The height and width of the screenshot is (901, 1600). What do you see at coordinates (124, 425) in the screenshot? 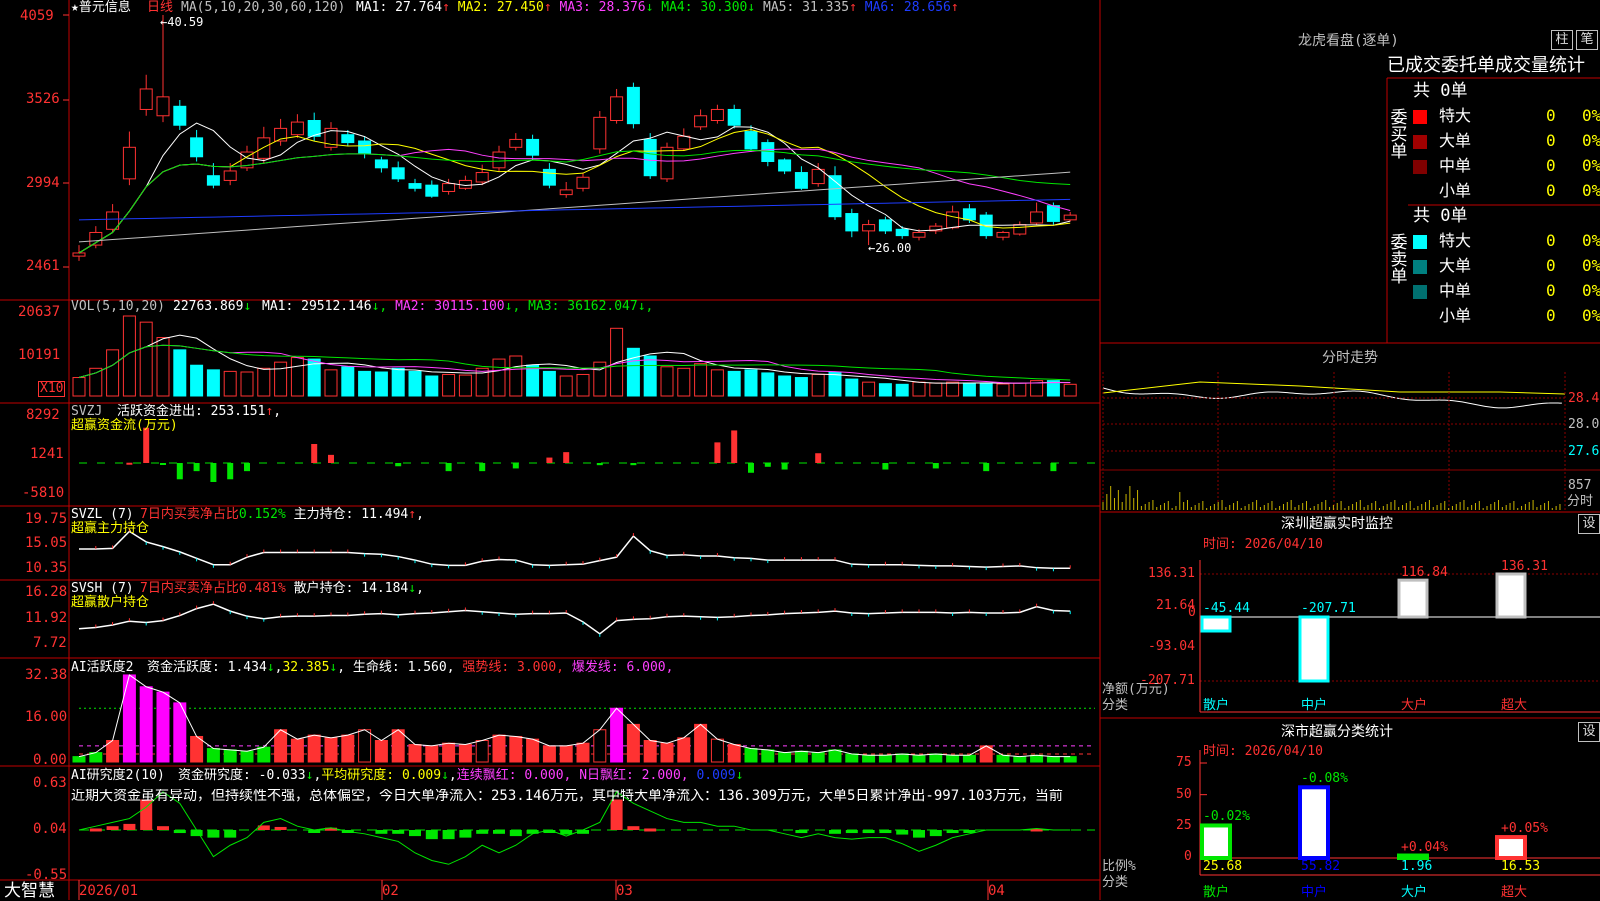
I see `svzj-subtitle: 超赢资金流(万元)` at bounding box center [124, 425].